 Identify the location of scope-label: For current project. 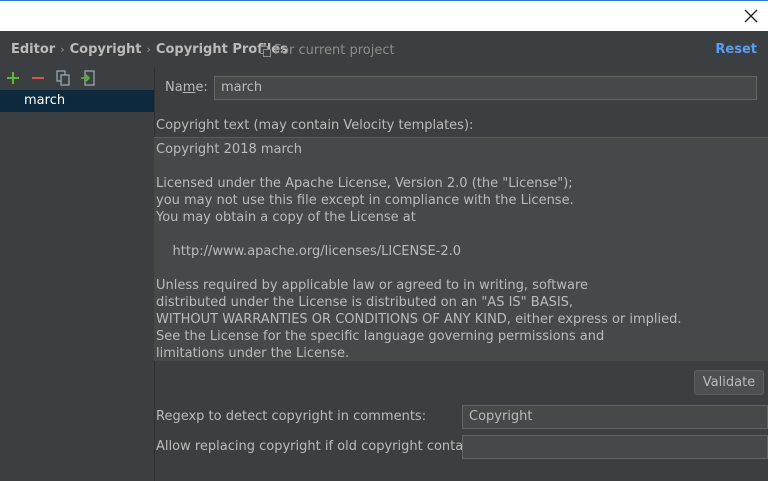
(334, 50).